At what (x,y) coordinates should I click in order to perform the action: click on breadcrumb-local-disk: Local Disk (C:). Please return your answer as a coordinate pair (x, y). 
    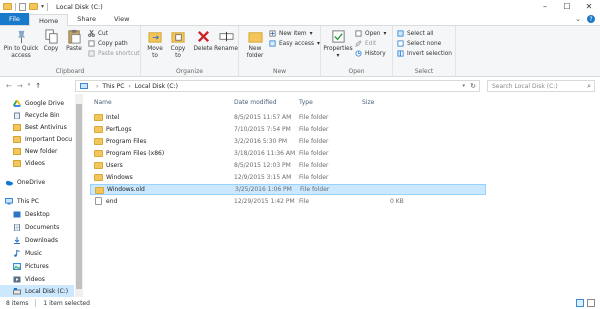
    Looking at the image, I should click on (156, 86).